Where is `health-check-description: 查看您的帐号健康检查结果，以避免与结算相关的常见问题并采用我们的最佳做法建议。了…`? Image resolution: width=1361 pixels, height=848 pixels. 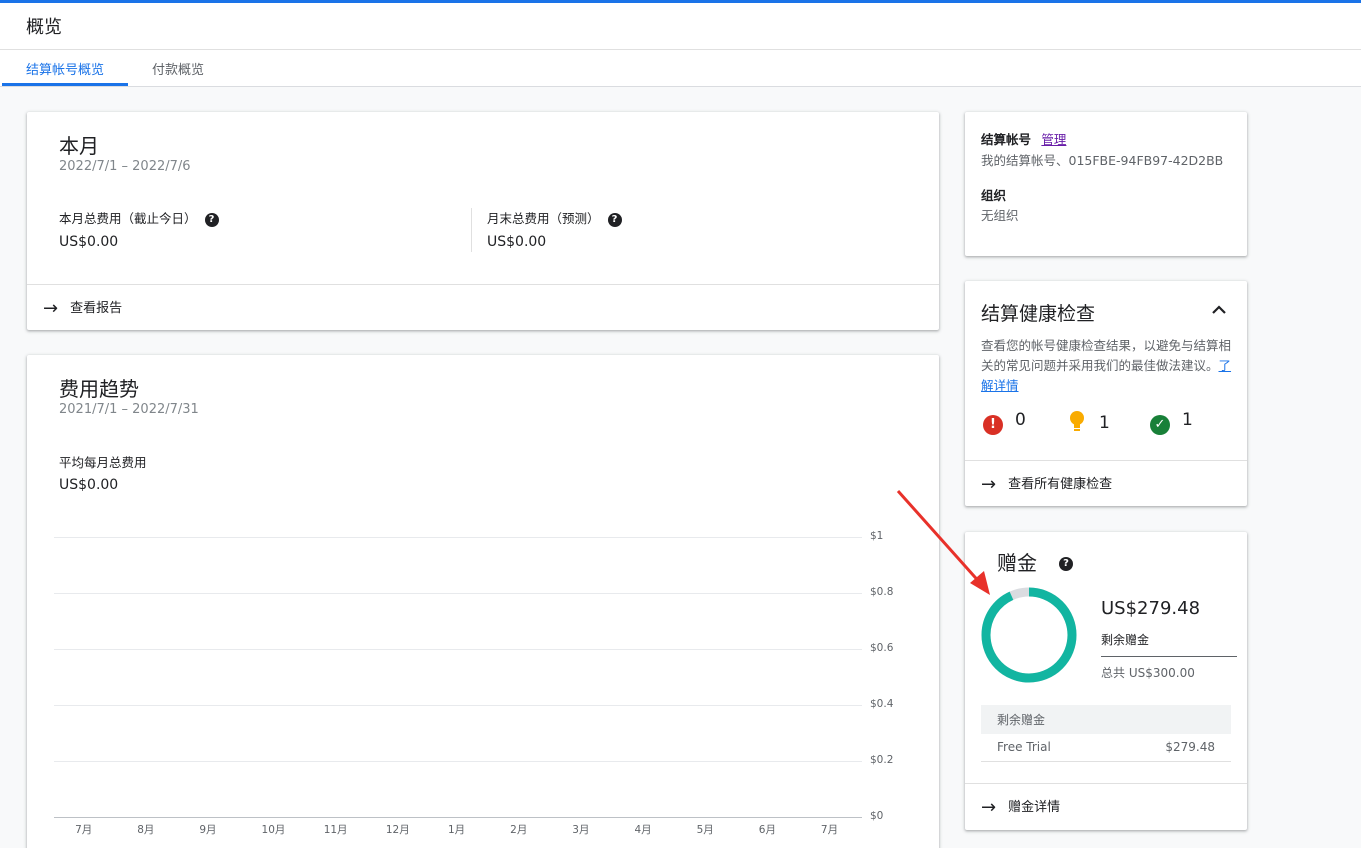 health-check-description: 查看您的帐号健康检查结果，以避免与结算相关的常见问题并采用我们的最佳做法建议。了… is located at coordinates (1107, 366).